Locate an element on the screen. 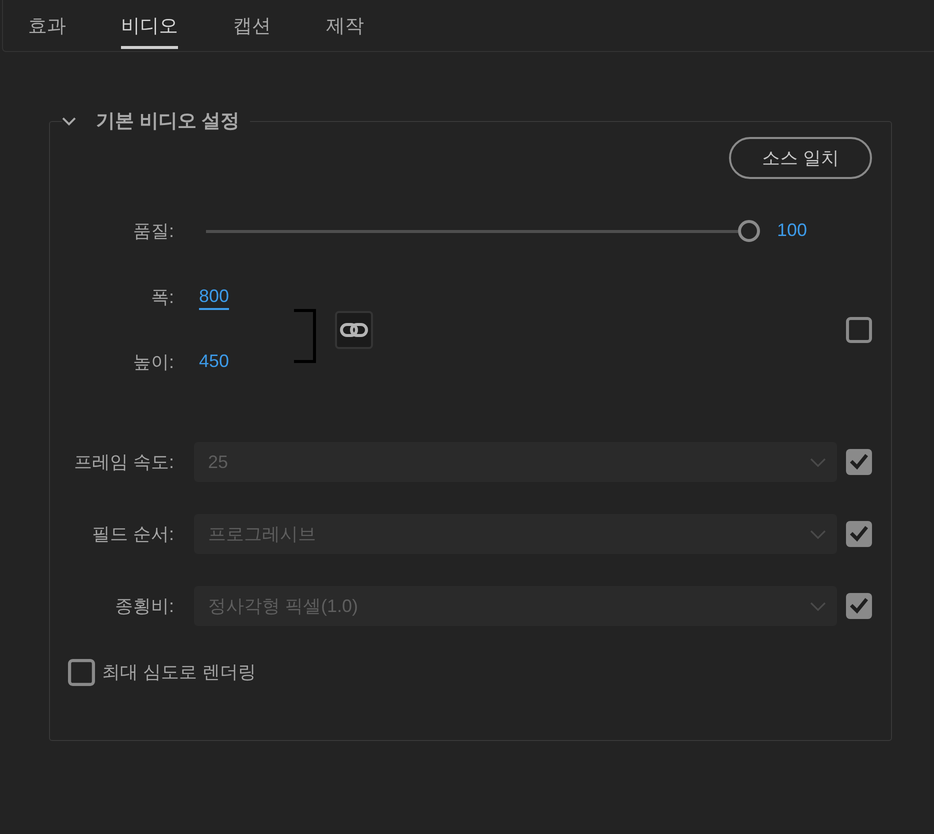 The image size is (934, 834). tab: 효과 is located at coordinates (47, 24).